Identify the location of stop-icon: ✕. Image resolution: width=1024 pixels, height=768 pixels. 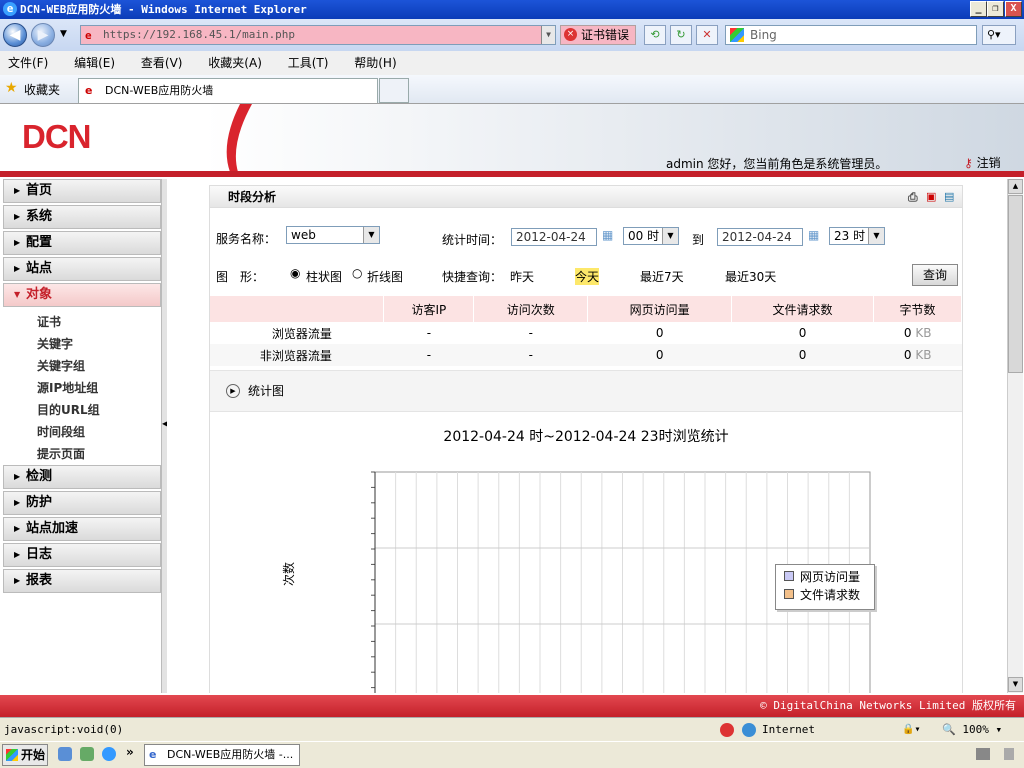
(707, 35).